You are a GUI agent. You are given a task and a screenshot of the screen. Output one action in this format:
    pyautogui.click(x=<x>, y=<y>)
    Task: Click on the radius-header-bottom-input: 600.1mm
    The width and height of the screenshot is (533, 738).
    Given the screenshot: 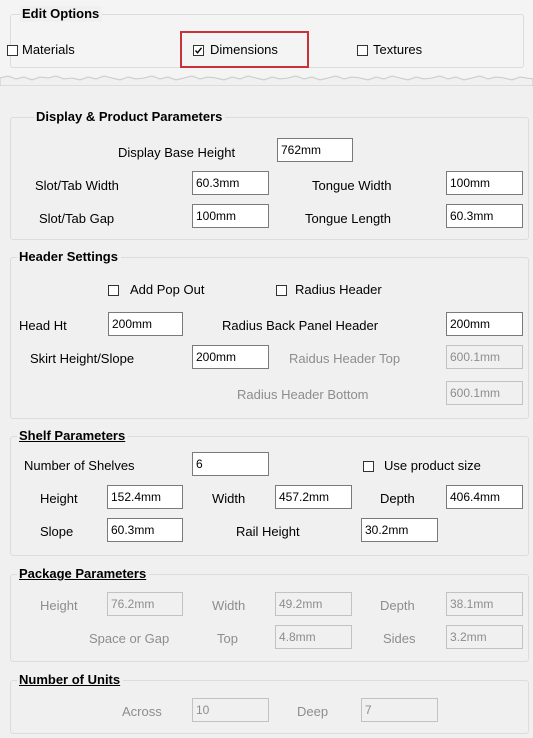 What is the action you would take?
    pyautogui.click(x=484, y=393)
    